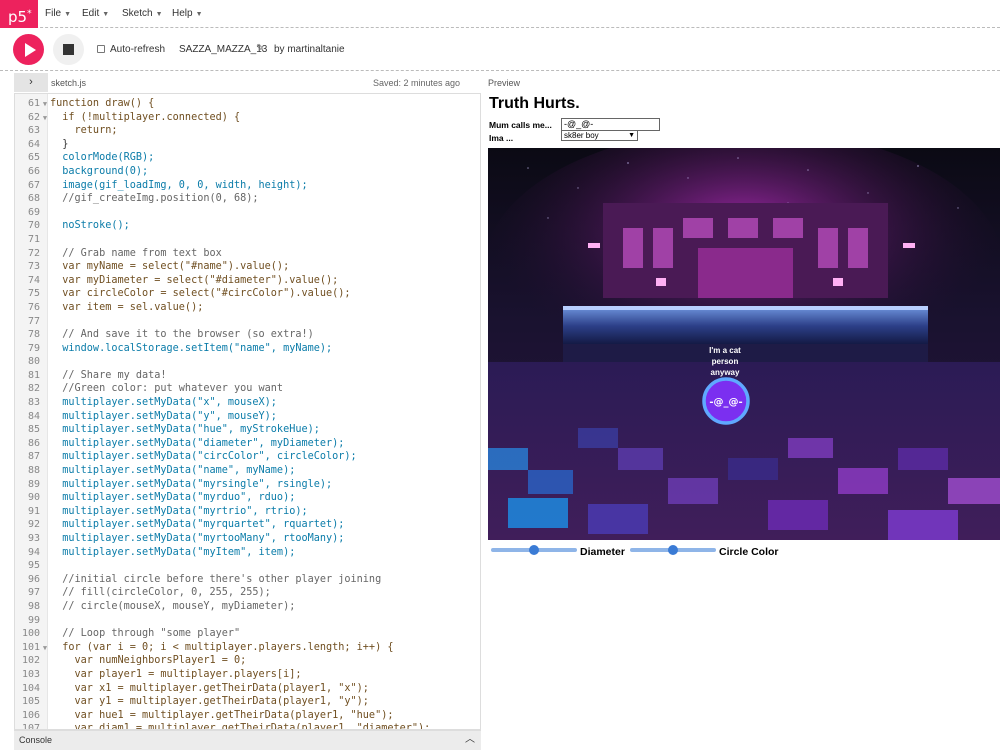 This screenshot has height=750, width=1000. What do you see at coordinates (247, 566) in the screenshot?
I see `code-line: 95` at bounding box center [247, 566].